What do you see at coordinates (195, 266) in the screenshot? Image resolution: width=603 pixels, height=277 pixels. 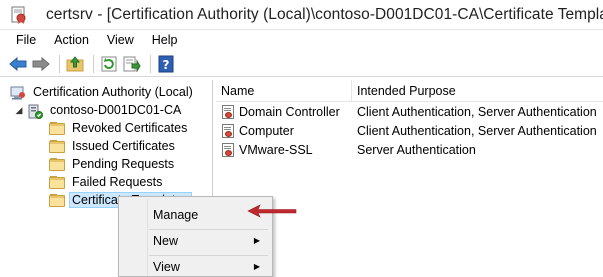 I see `menu-item-view: View ▶` at bounding box center [195, 266].